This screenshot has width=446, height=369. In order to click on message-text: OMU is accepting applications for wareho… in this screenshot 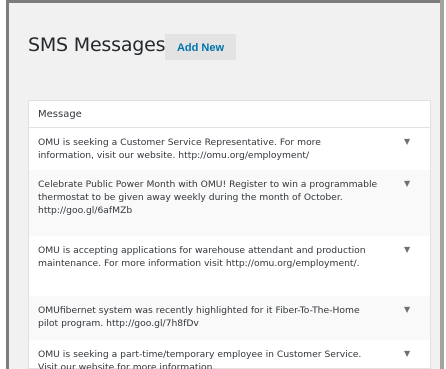, I will do `click(202, 257)`.